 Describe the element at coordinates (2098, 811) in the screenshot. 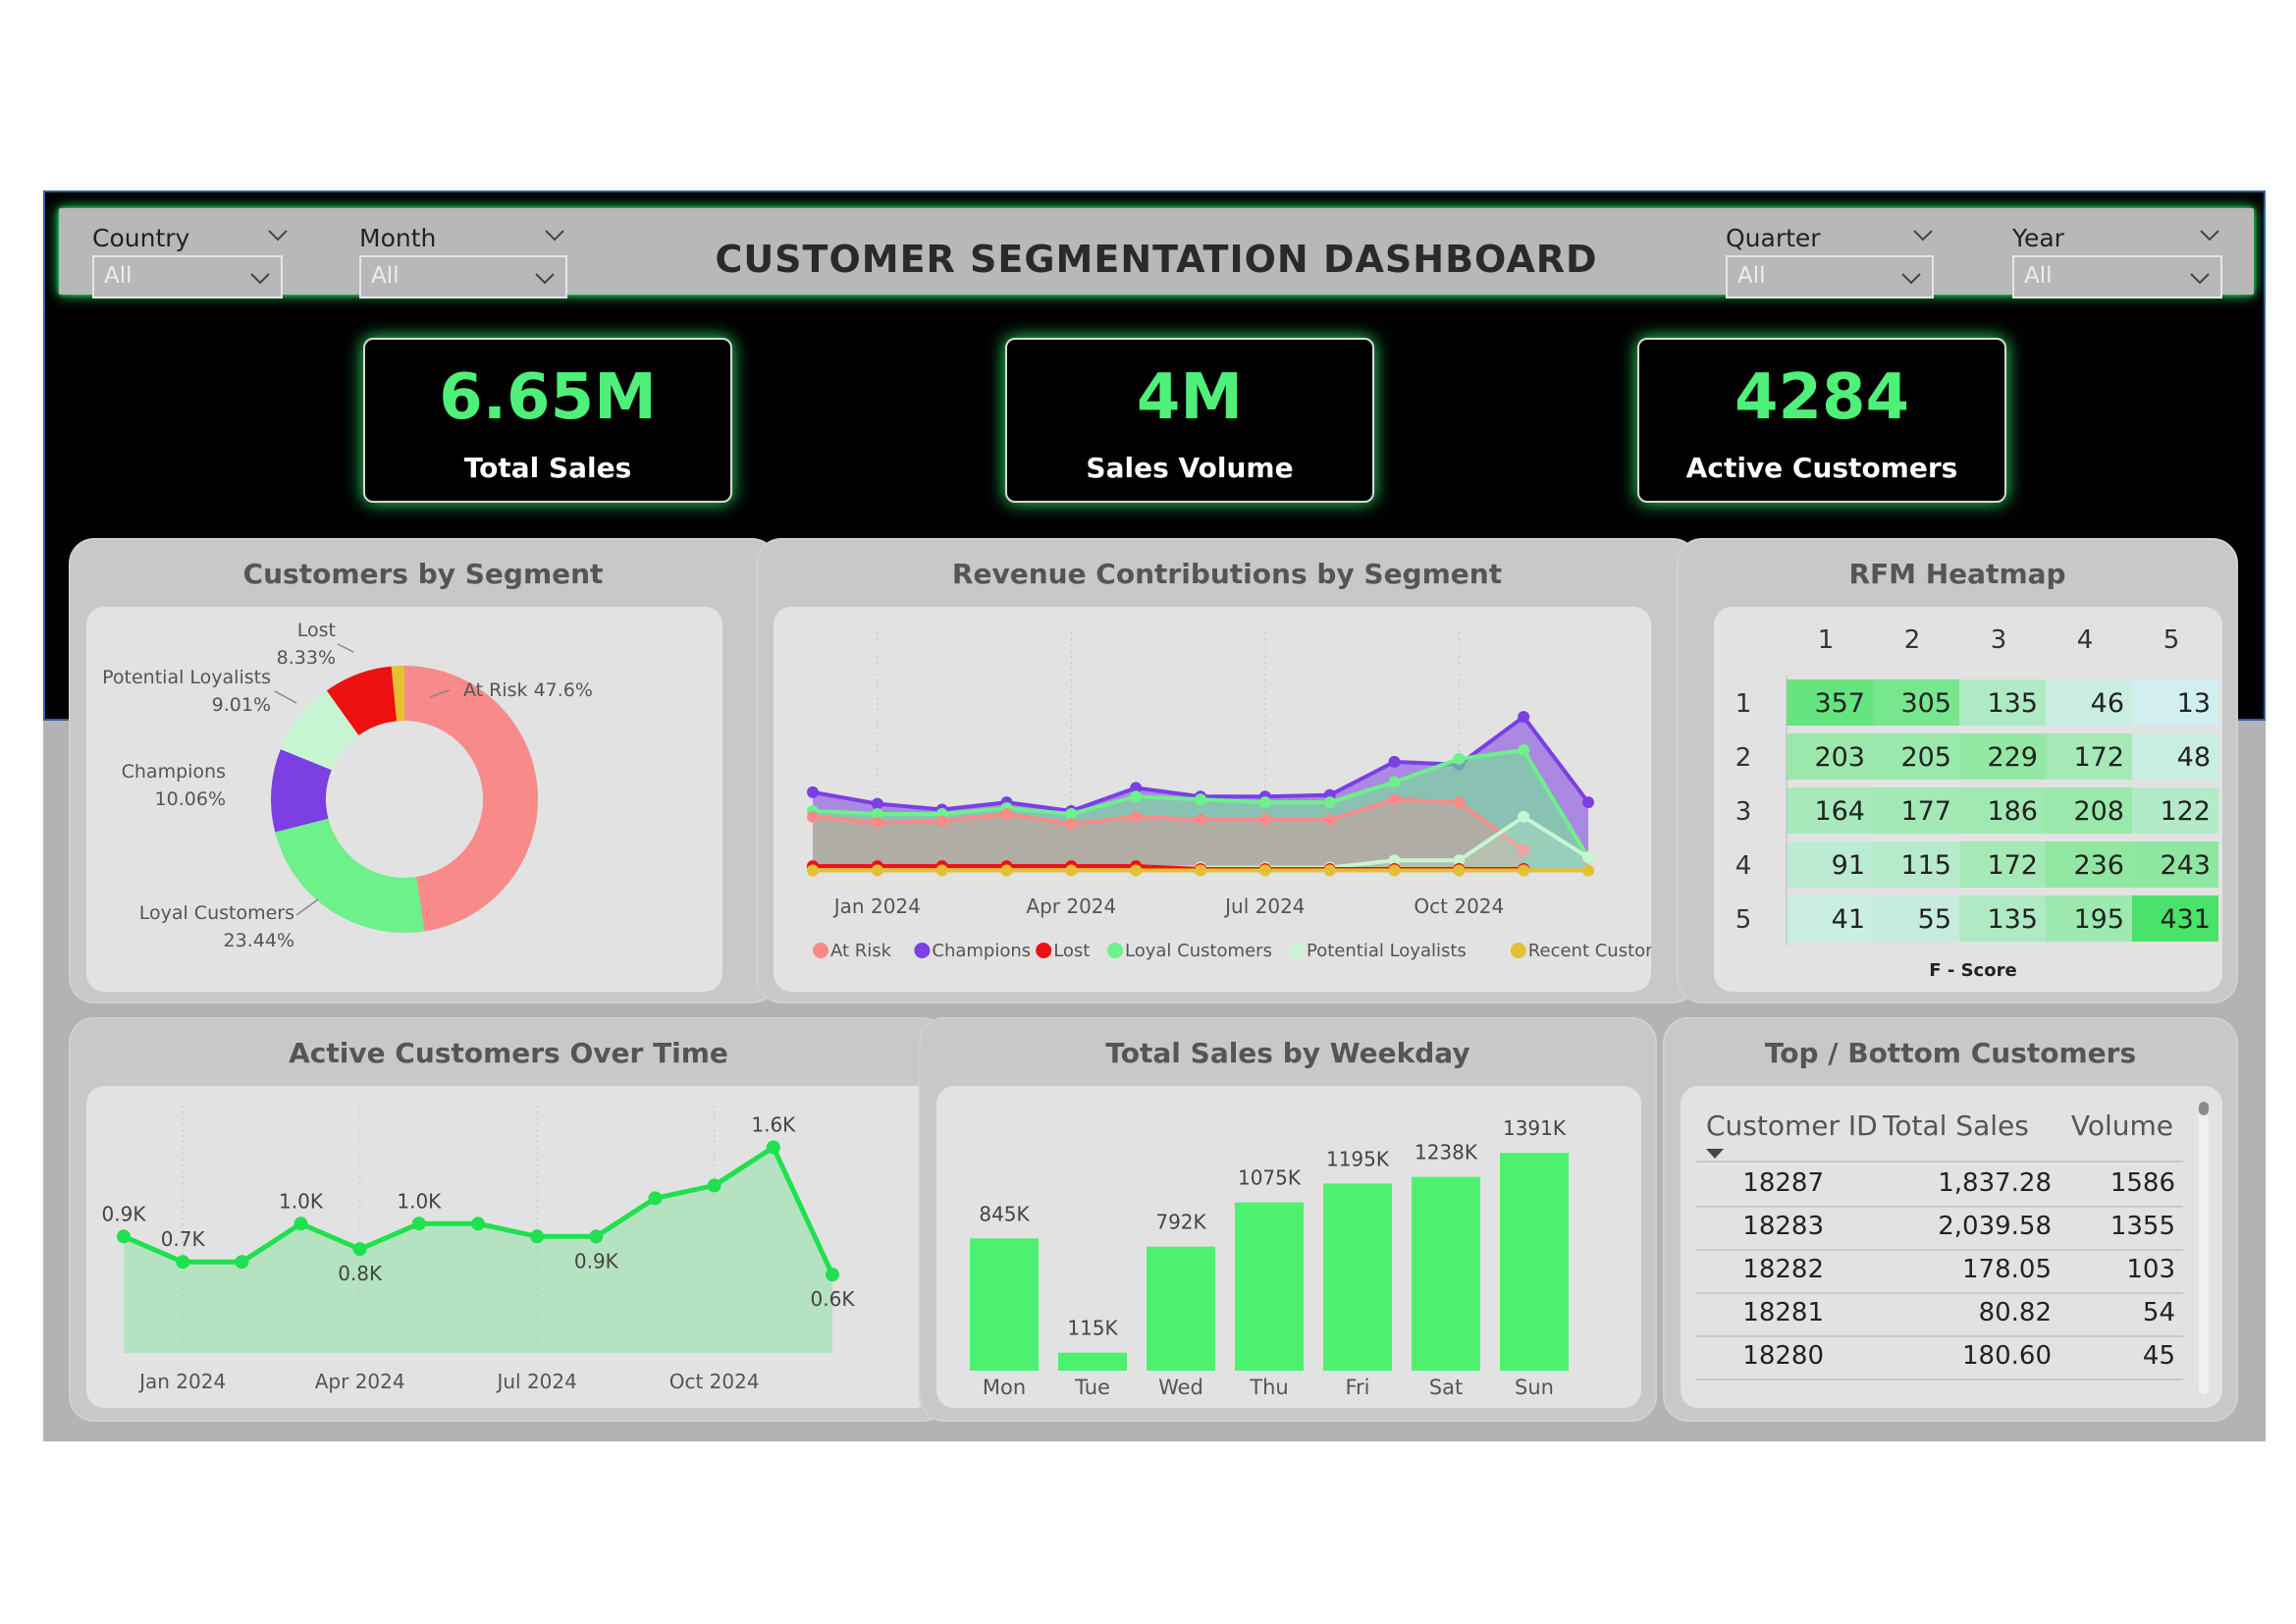

I see `heatmap-value: 208` at that location.